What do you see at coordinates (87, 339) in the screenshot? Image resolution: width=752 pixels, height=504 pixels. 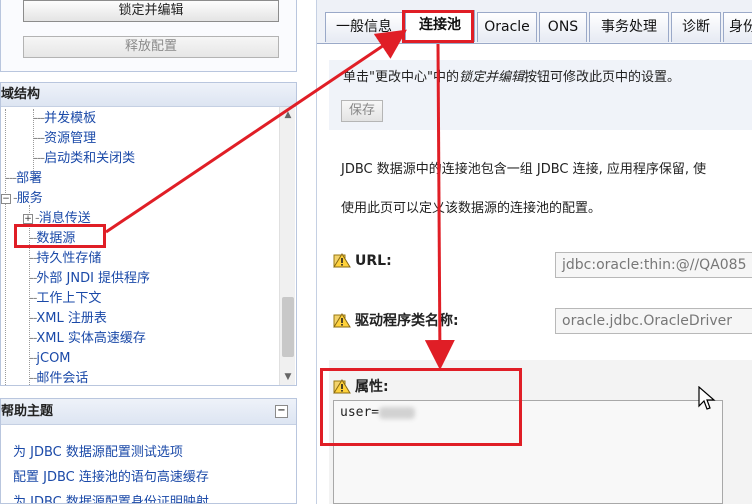 I see `tree-item-xml-entity-caches: --XML 实体高速缓存` at bounding box center [87, 339].